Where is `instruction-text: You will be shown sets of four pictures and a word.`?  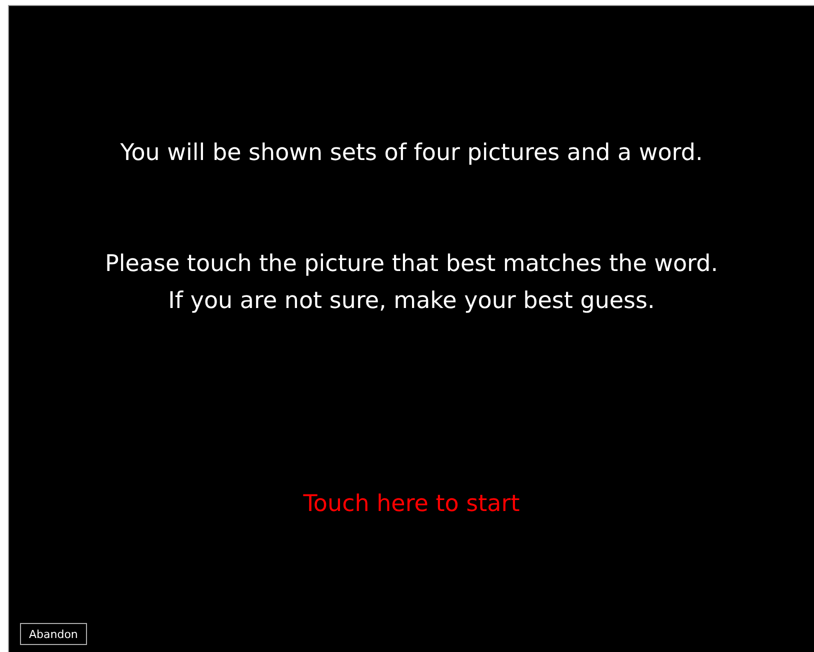
instruction-text: You will be shown sets of four pictures and a word. is located at coordinates (411, 153).